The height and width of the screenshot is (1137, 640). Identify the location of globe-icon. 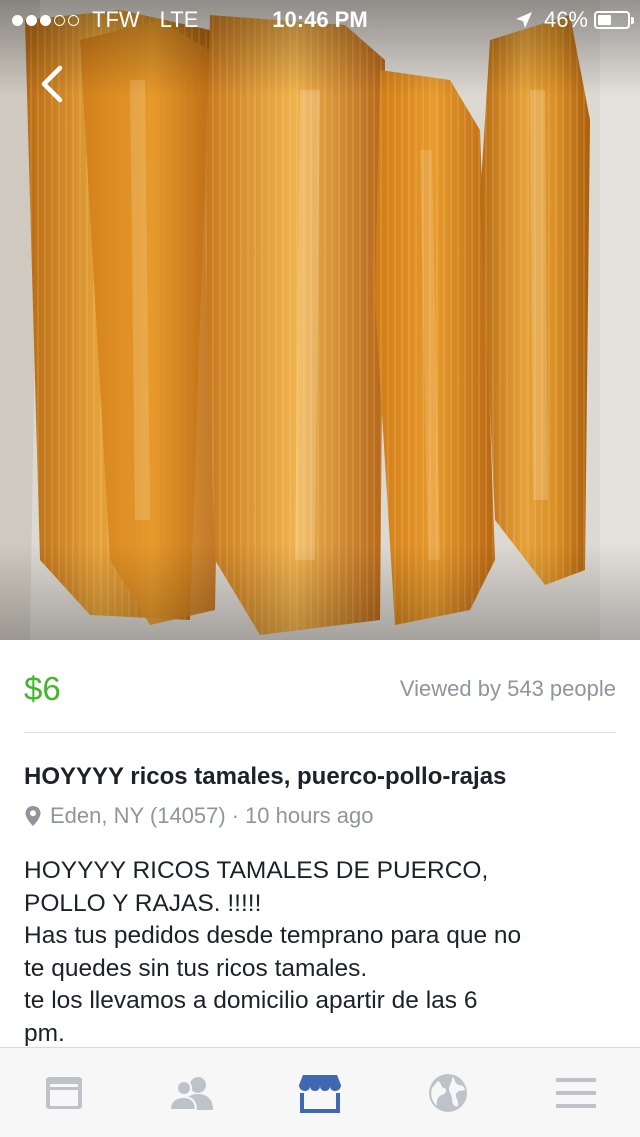
(448, 1092).